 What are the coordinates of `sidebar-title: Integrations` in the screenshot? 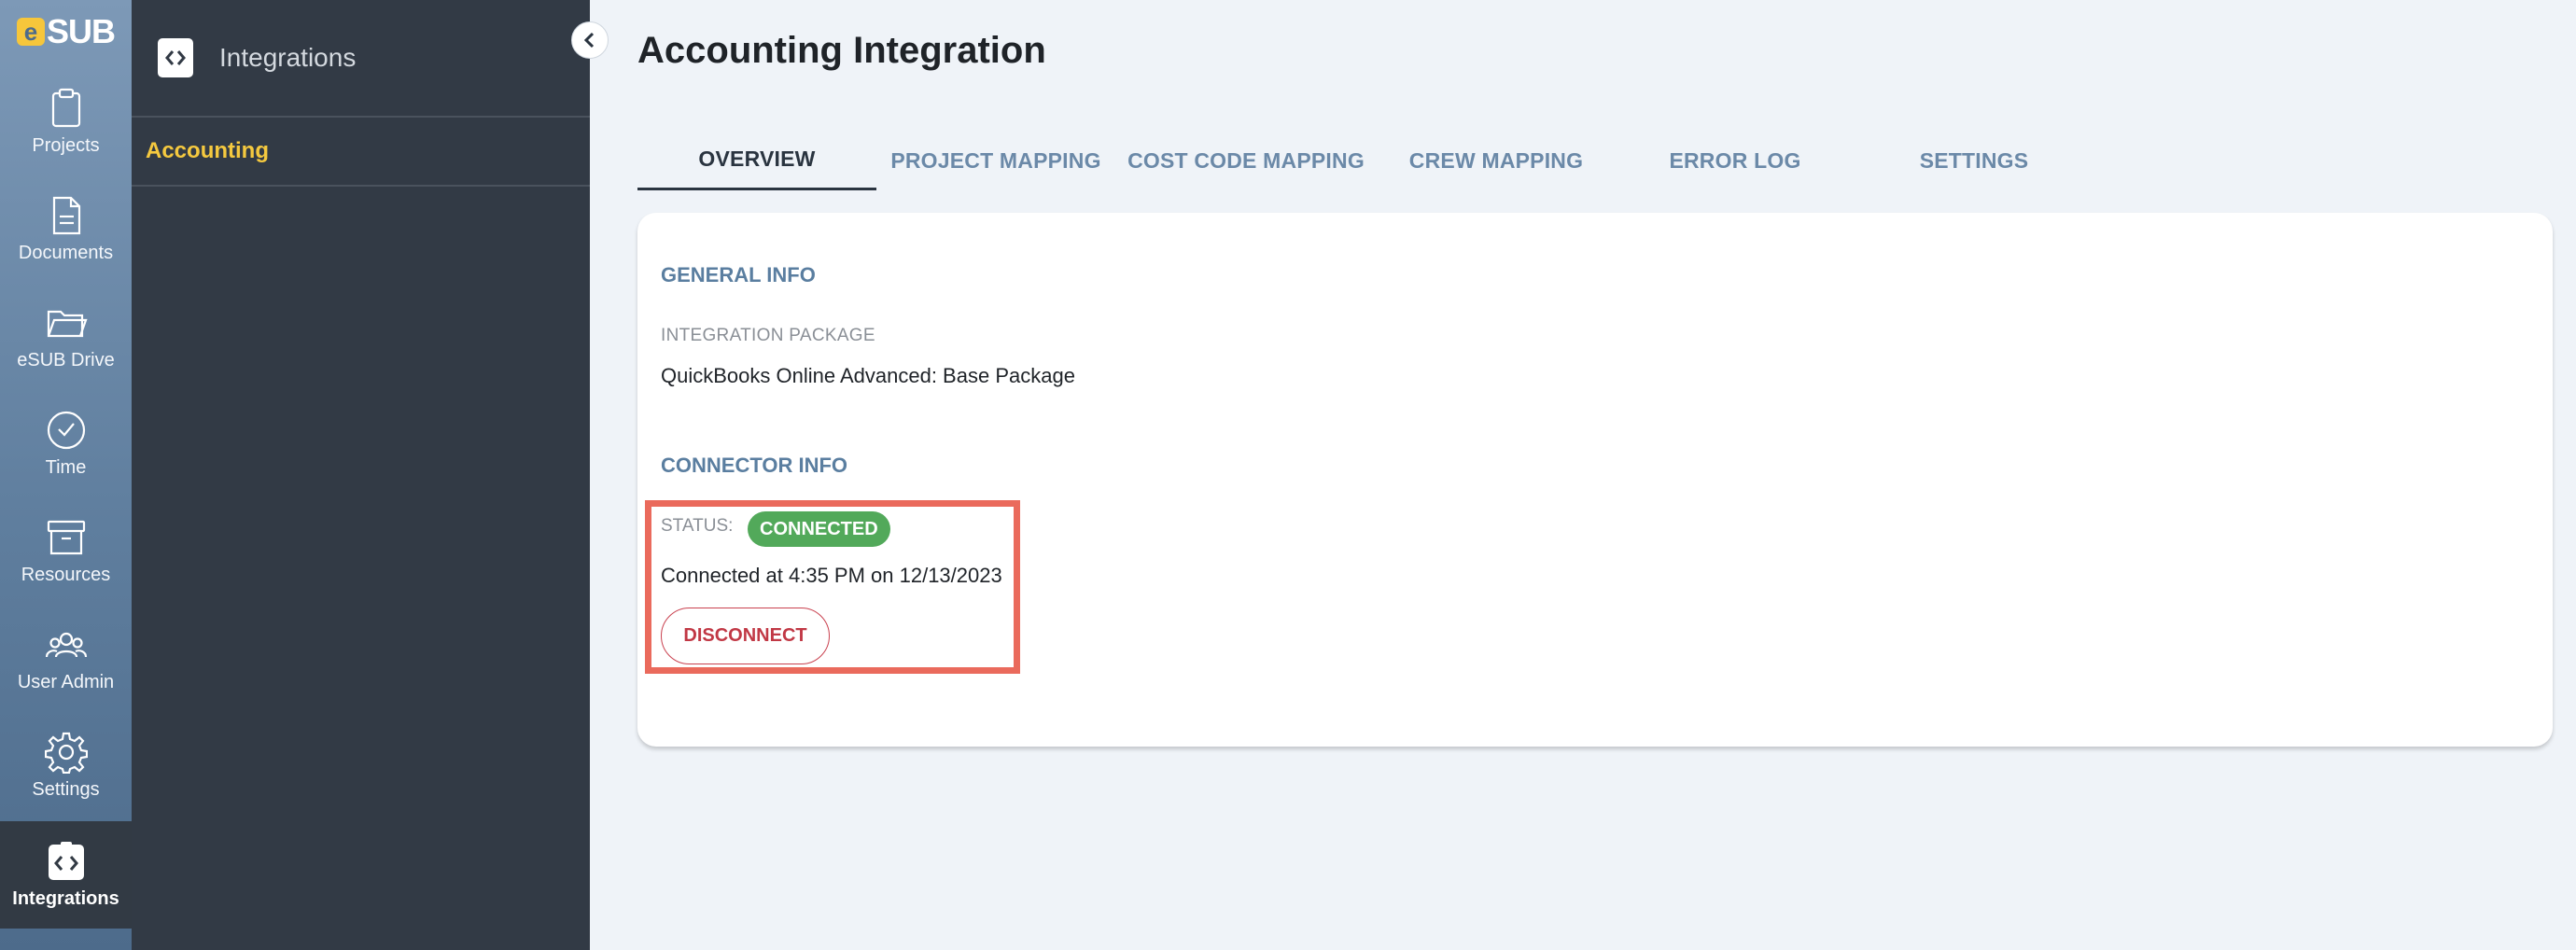 It's located at (288, 57).